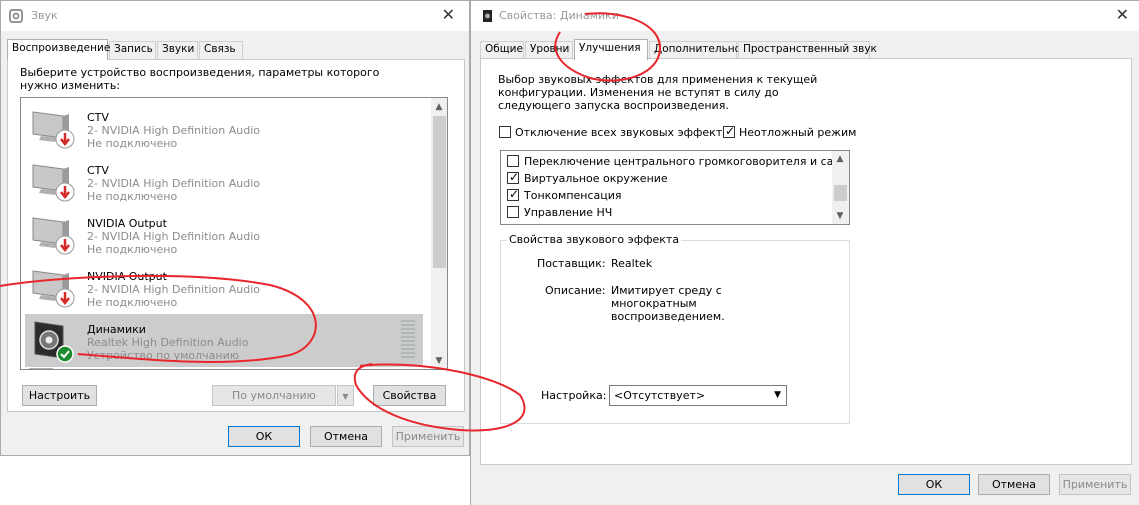 This screenshot has width=1139, height=505. I want to click on disable-all-effects-checkbox, so click(505, 132).